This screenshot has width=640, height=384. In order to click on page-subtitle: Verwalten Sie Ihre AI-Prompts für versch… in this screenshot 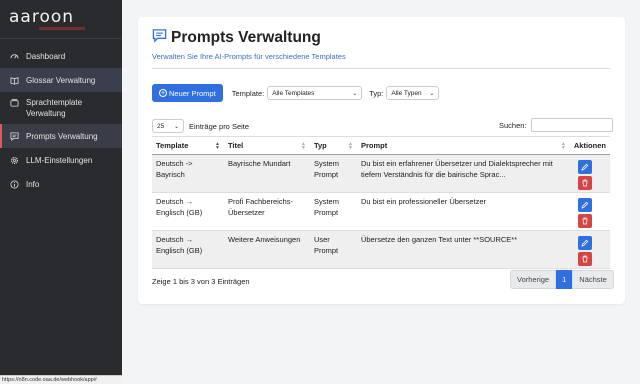, I will do `click(249, 56)`.